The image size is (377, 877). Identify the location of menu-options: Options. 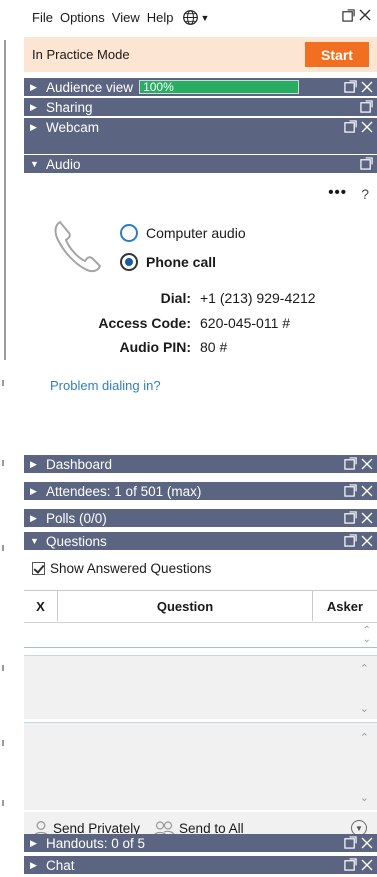
(82, 17).